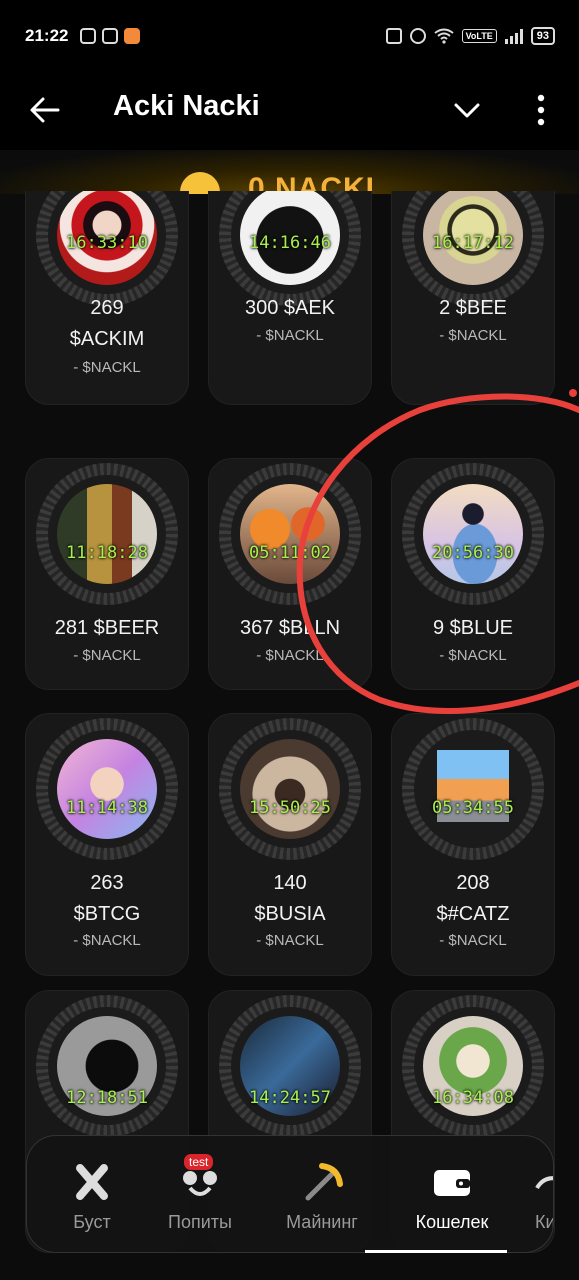 The height and width of the screenshot is (1280, 579). I want to click on wallet-icon, so click(452, 1183).